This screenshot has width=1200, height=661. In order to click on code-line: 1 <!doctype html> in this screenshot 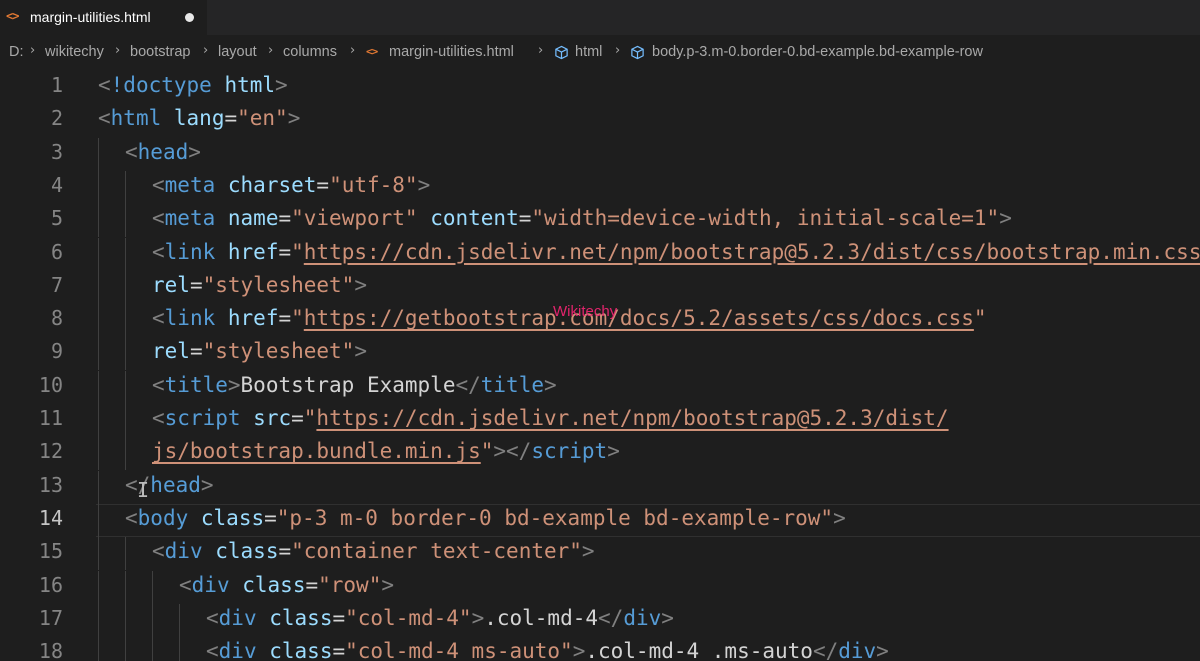, I will do `click(600, 87)`.